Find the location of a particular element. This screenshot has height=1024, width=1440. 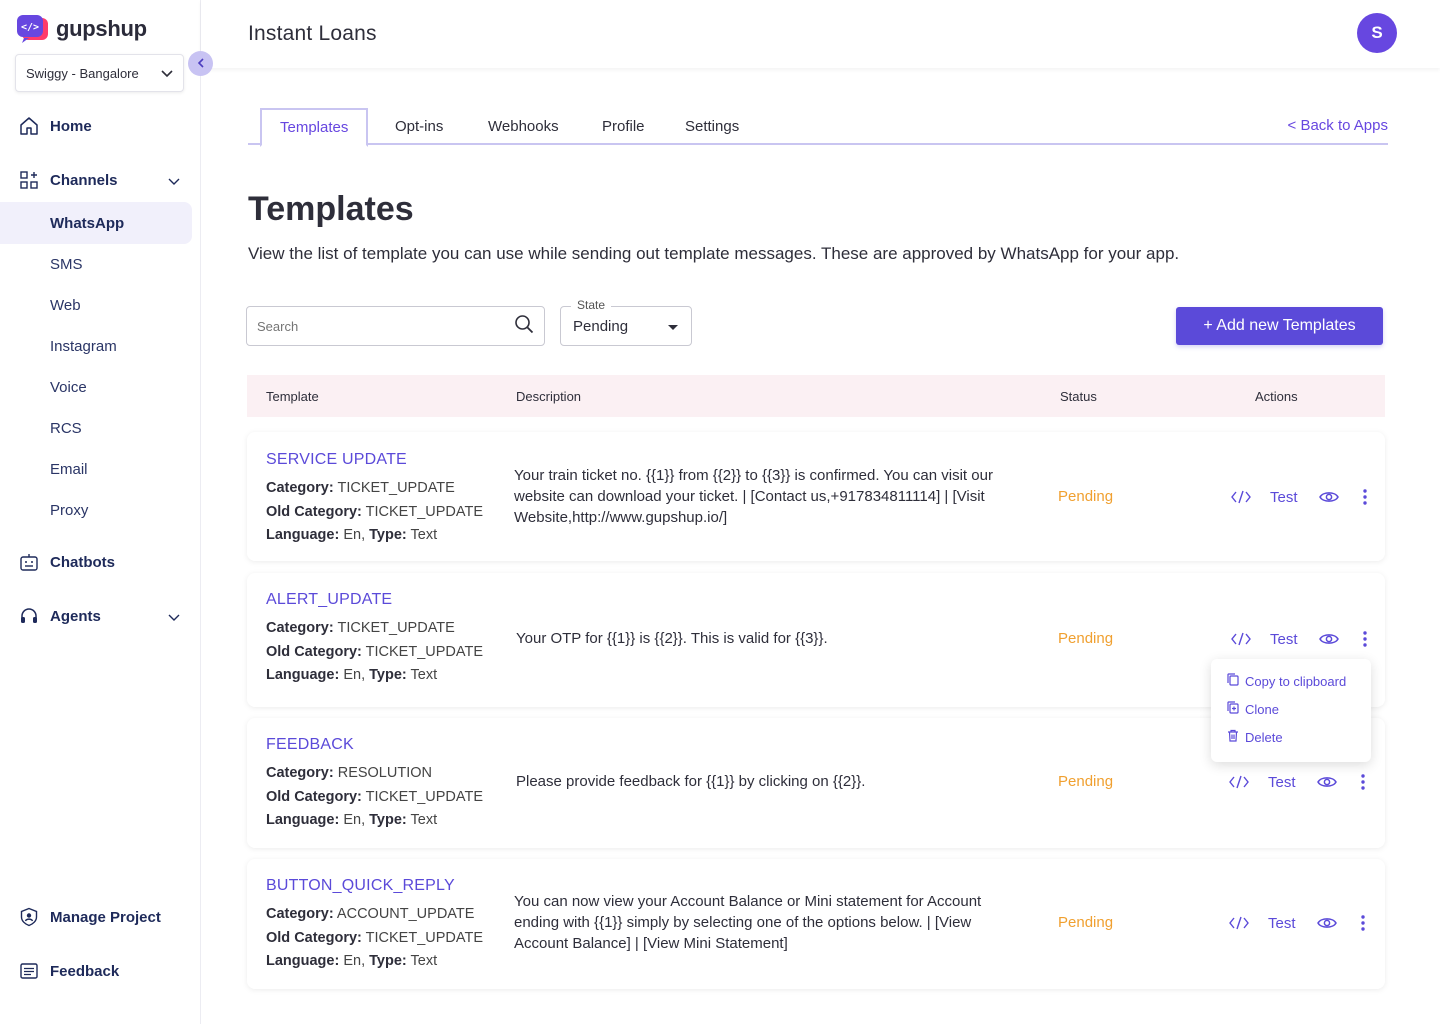

tab-settings: Settings is located at coordinates (712, 126).